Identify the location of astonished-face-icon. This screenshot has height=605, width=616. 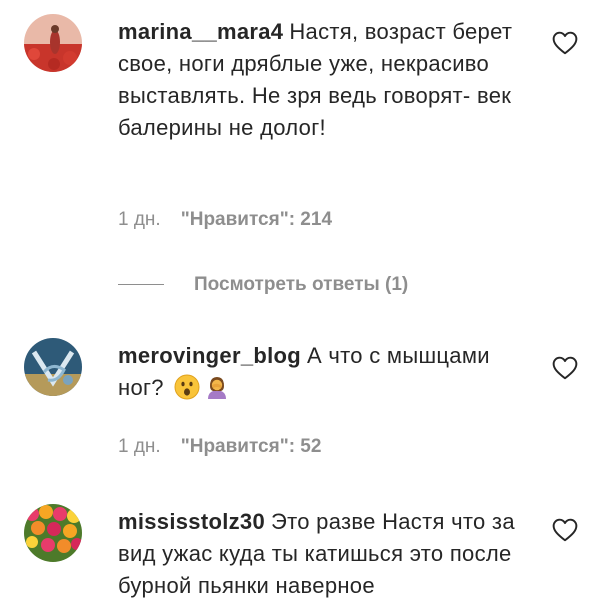
(187, 391).